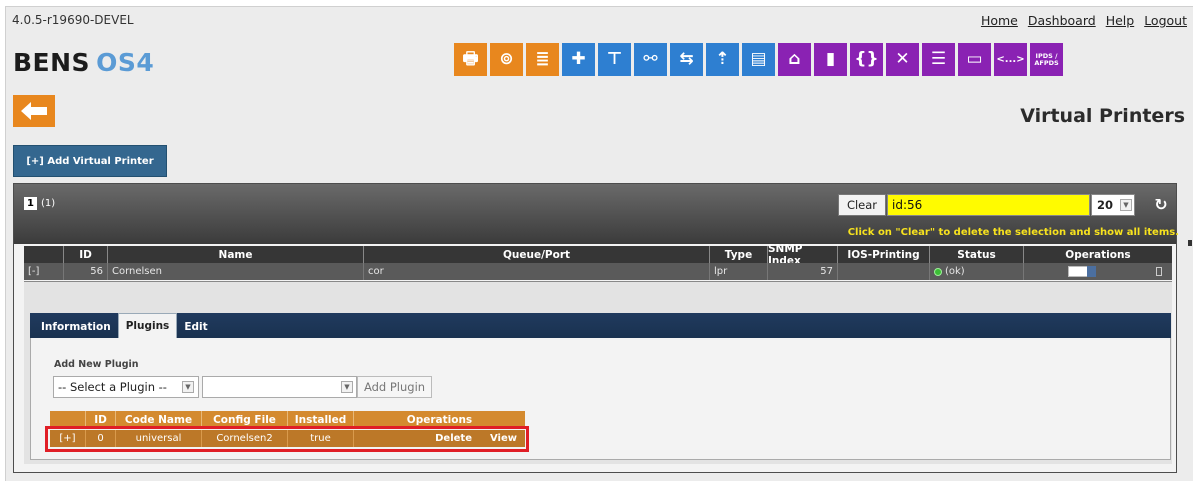 The image size is (1195, 481). I want to click on form-icon: ☰, so click(938, 59).